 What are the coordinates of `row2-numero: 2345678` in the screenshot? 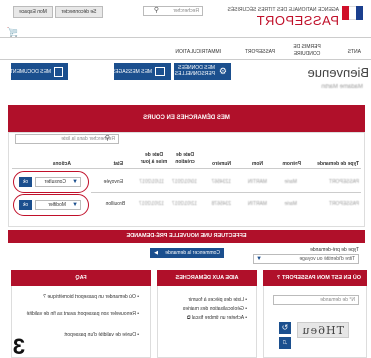 It's located at (221, 204).